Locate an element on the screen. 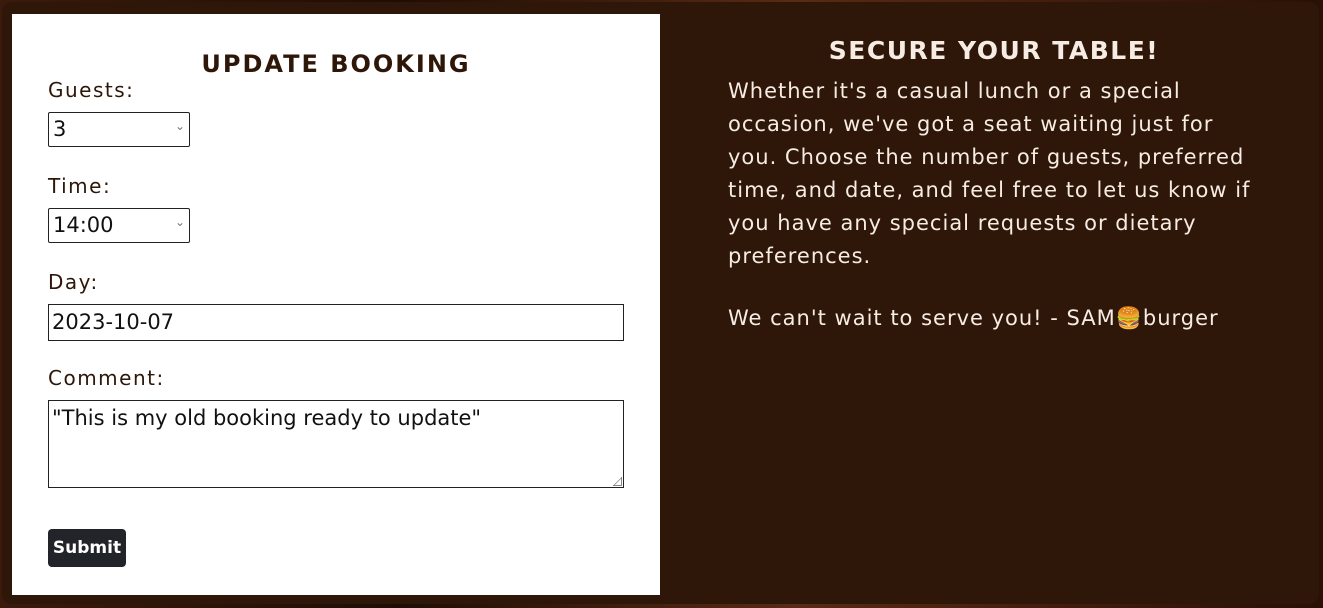 The height and width of the screenshot is (608, 1323). day-value: 2023-10-07 is located at coordinates (113, 322).